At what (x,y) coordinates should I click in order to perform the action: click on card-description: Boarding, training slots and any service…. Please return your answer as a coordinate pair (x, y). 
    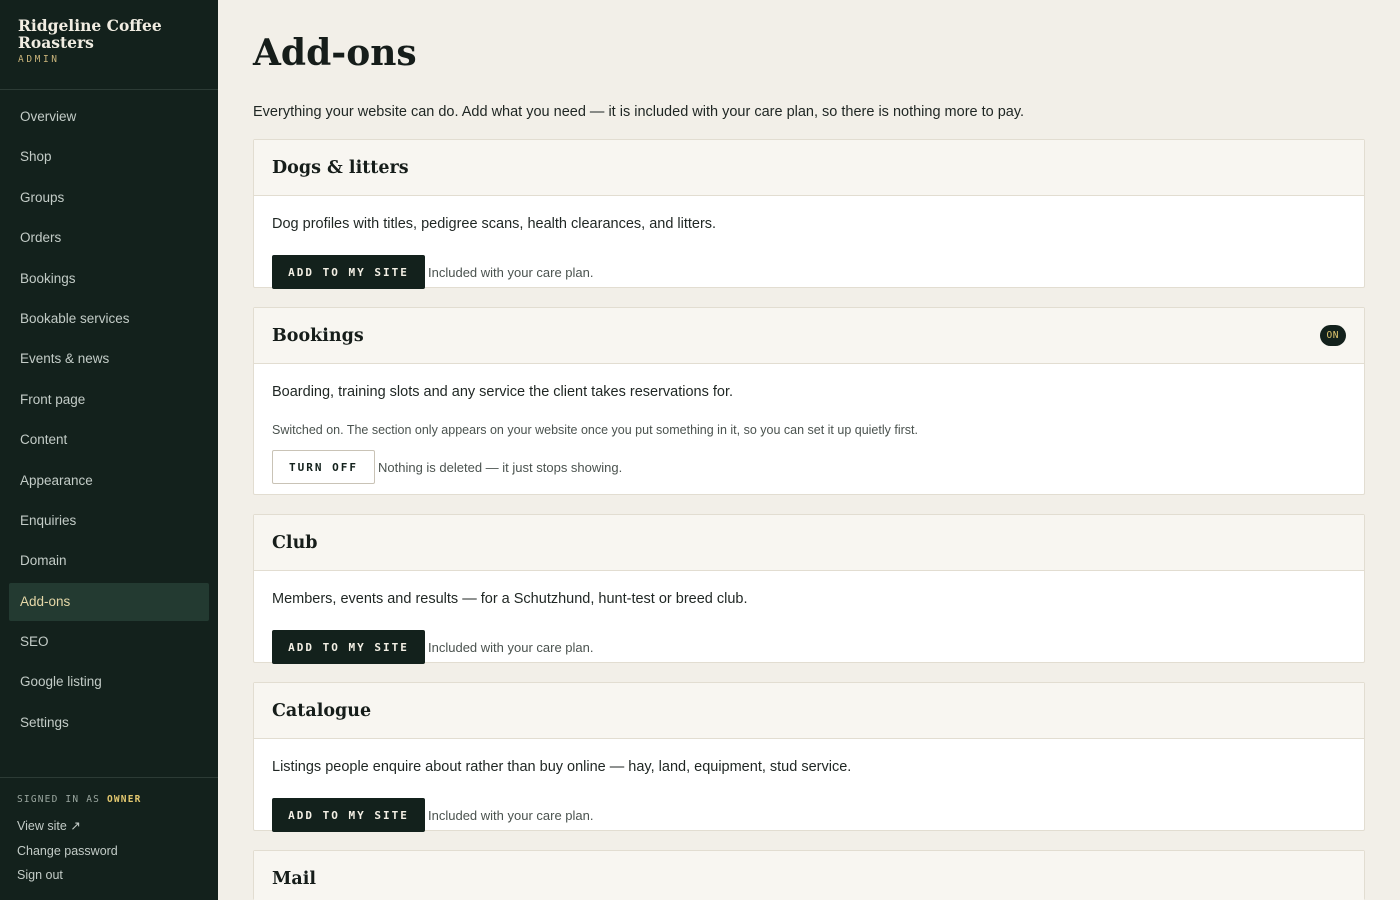
    Looking at the image, I should click on (503, 392).